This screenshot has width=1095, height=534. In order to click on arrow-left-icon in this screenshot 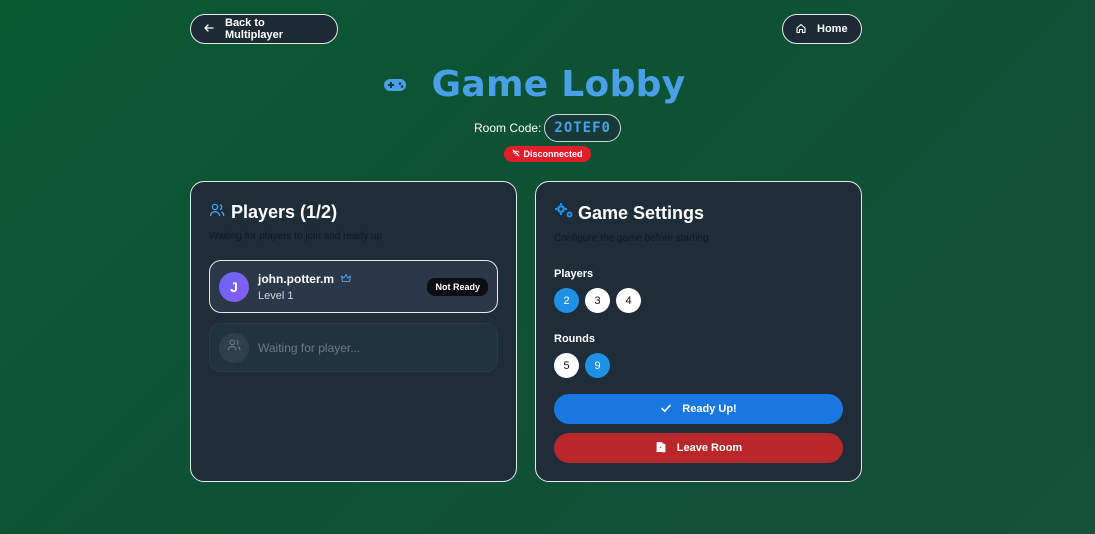, I will do `click(209, 29)`.